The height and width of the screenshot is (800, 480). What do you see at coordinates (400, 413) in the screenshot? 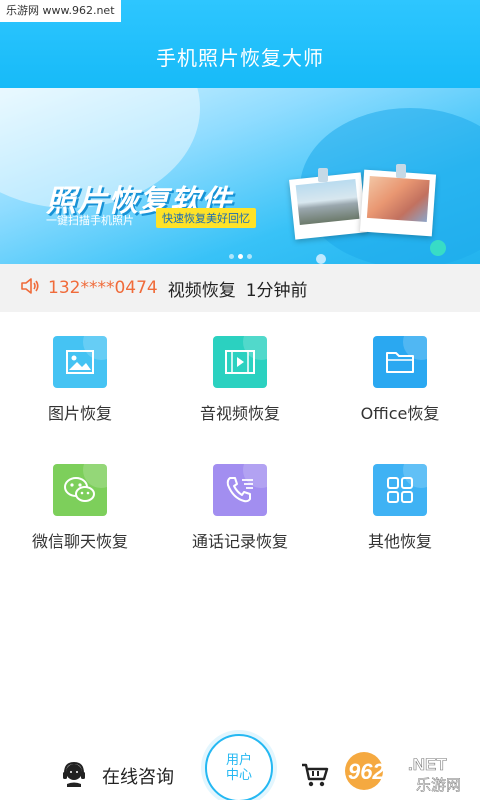
I see `grid-label: Office恢复` at bounding box center [400, 413].